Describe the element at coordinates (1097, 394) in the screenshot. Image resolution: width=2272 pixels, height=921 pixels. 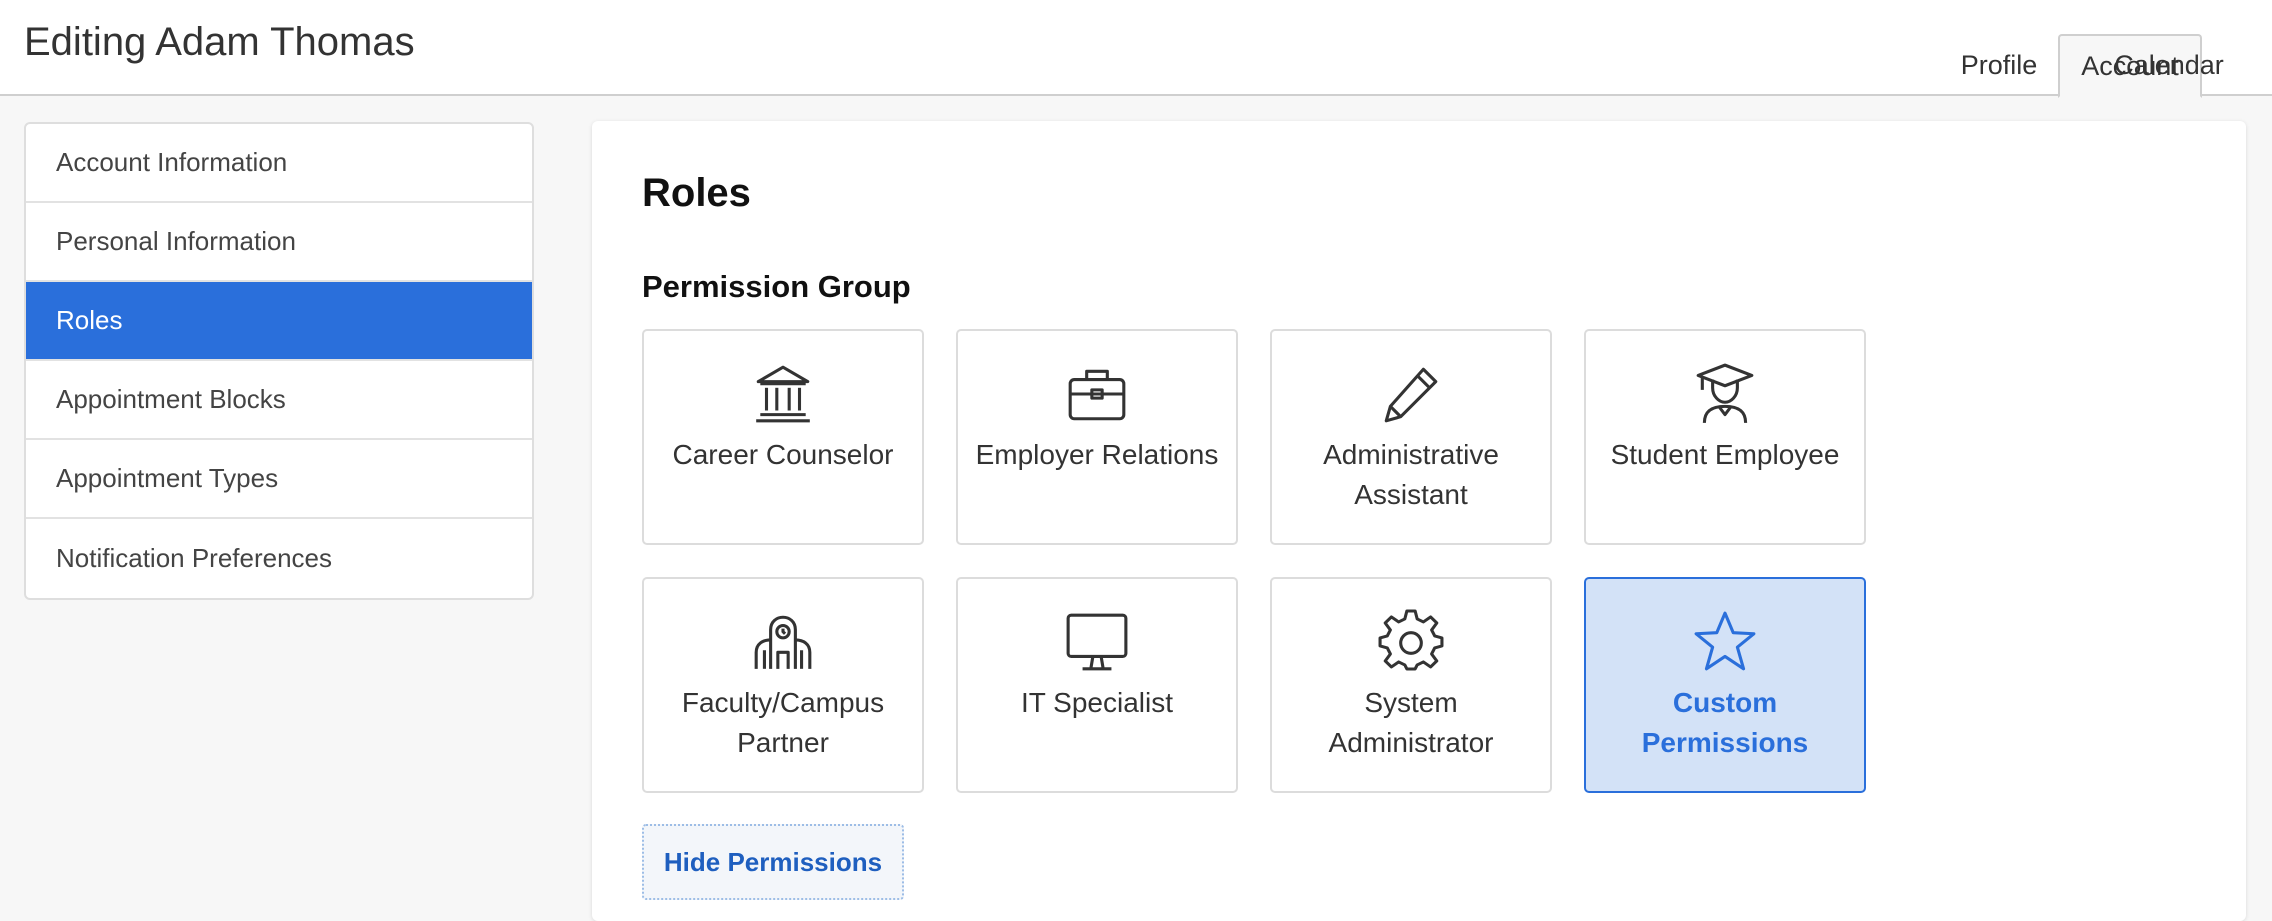
I see `briefcase-icon` at that location.